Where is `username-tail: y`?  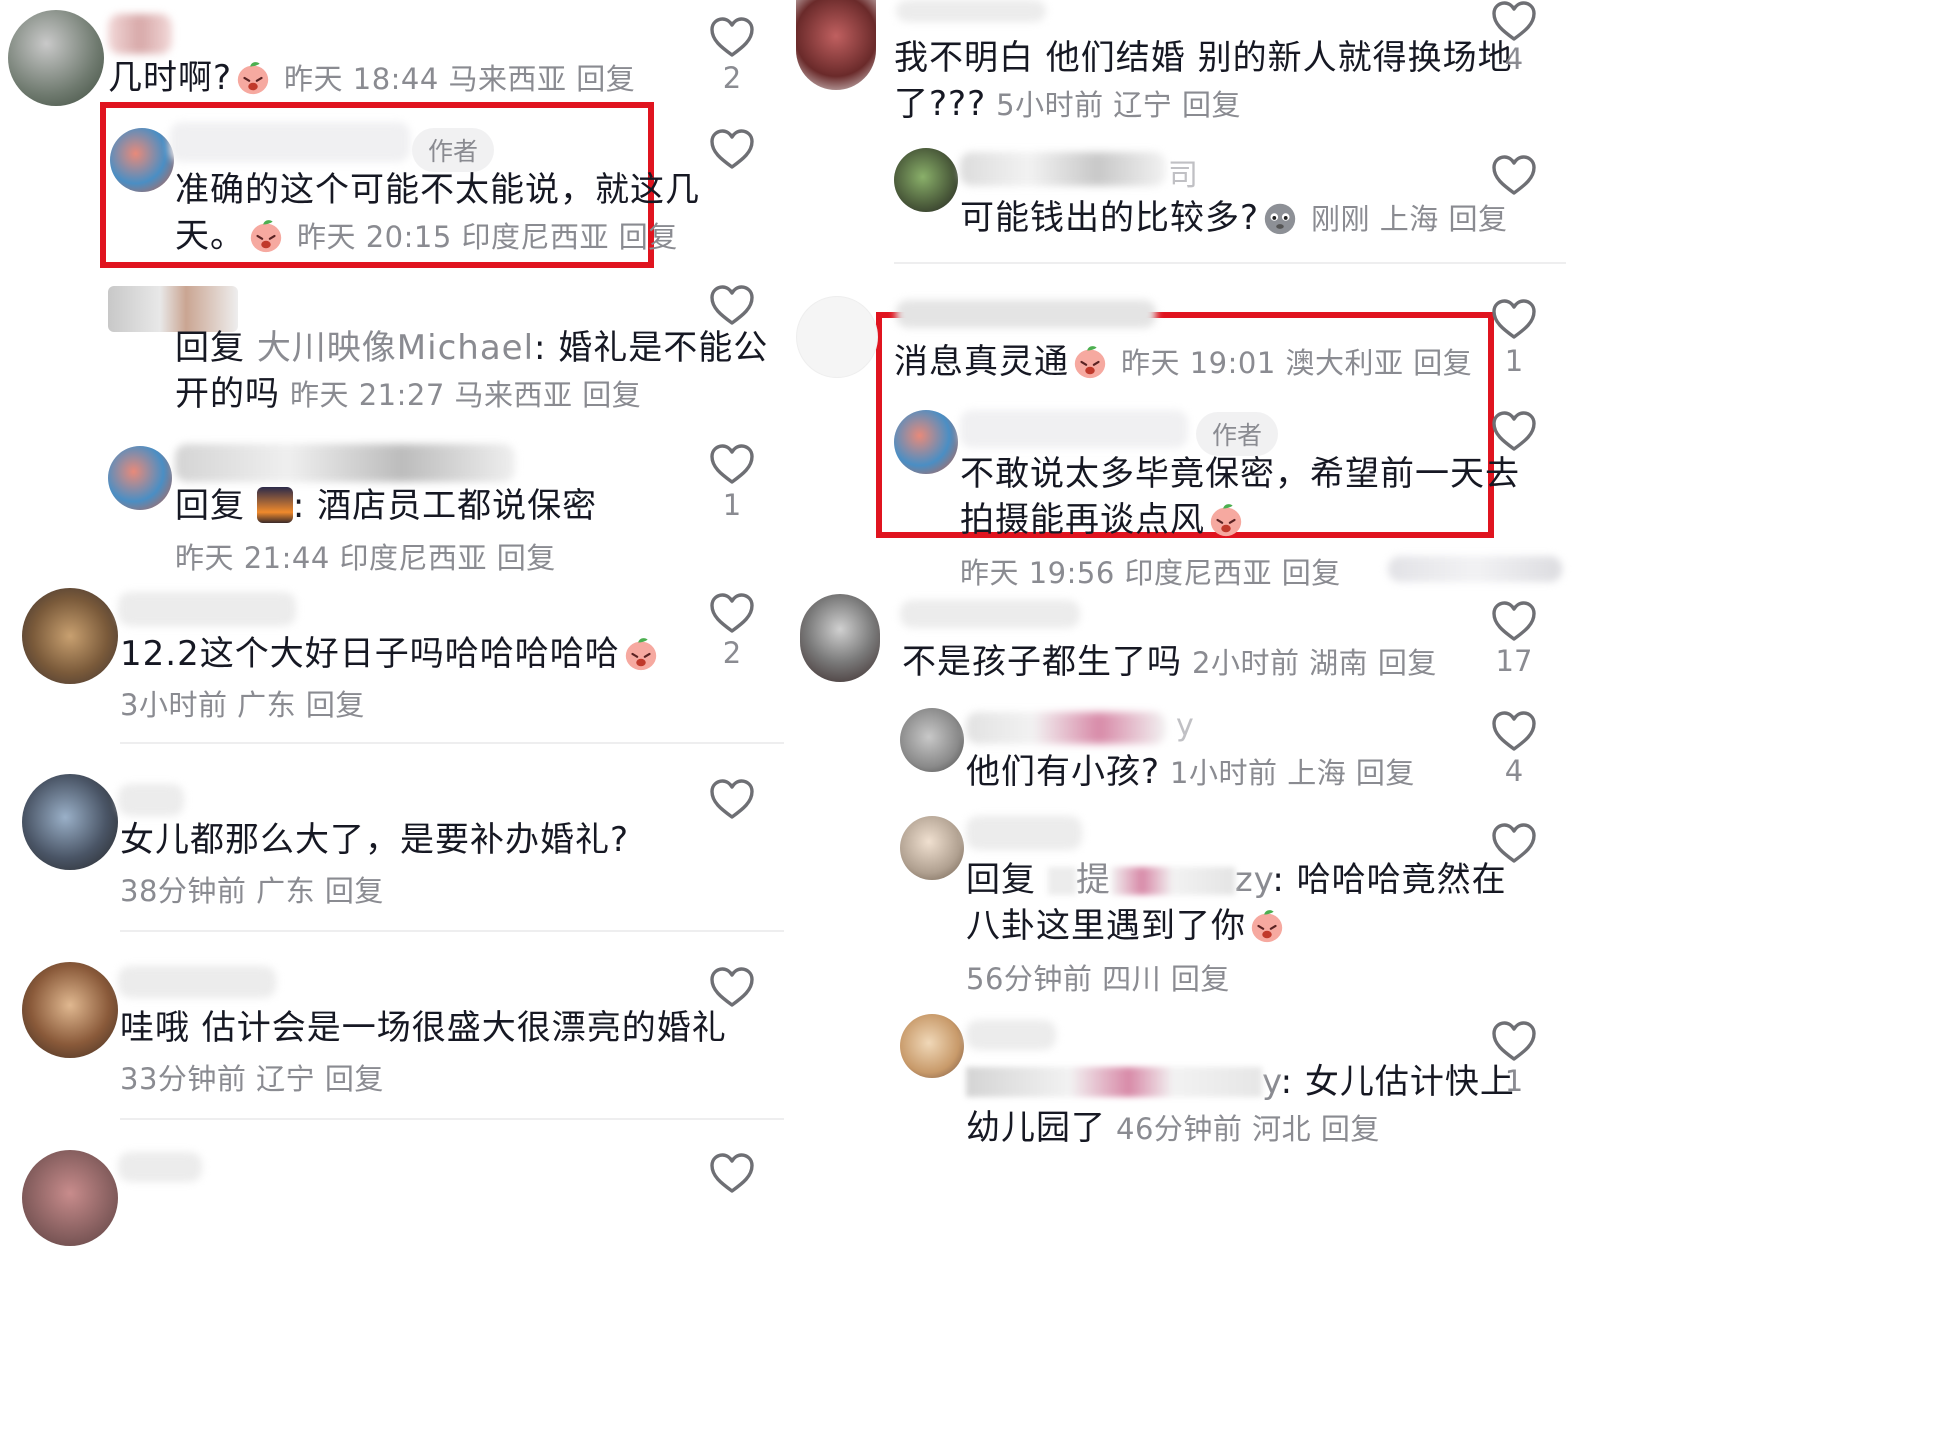
username-tail: y is located at coordinates (1185, 725).